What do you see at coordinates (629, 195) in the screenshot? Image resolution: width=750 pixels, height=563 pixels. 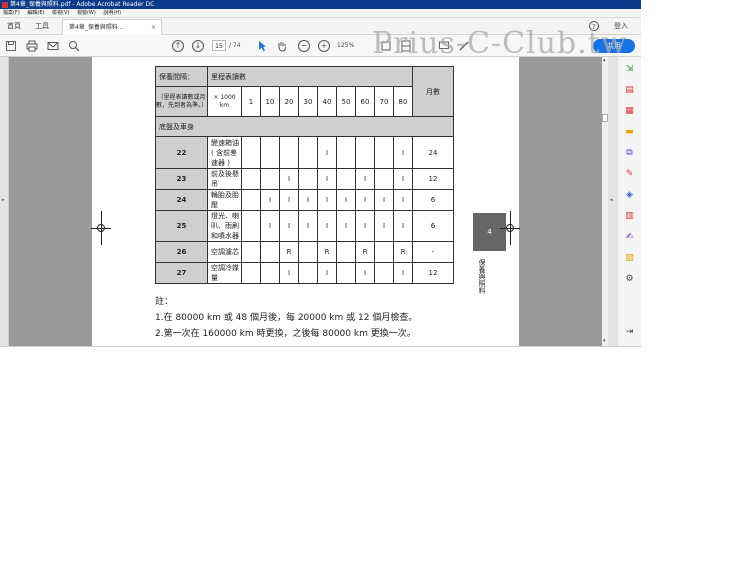 I see `protect-icon: ◈` at bounding box center [629, 195].